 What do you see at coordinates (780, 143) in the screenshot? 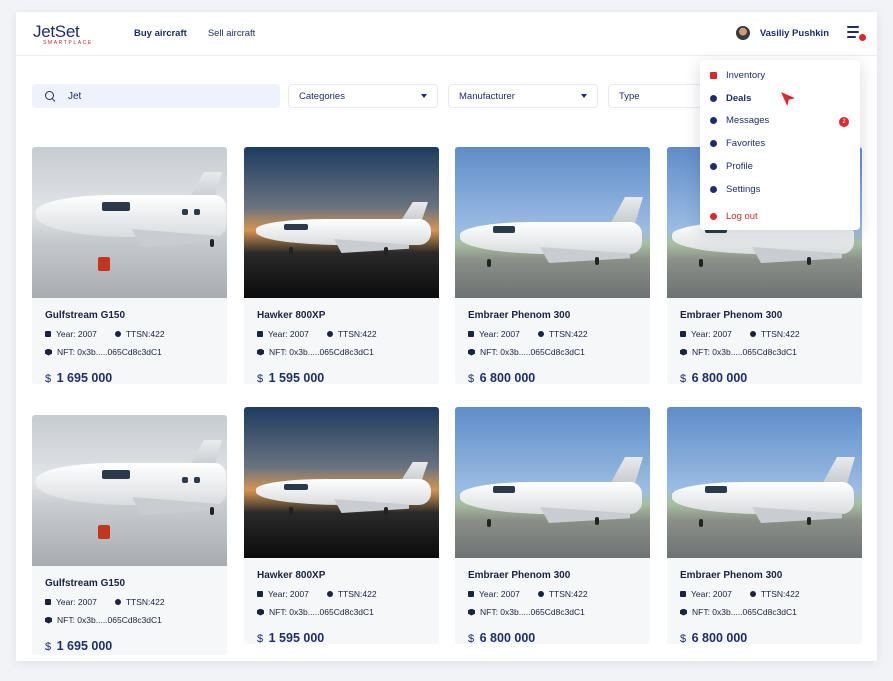
I see `menu-item-favorites: Favorites` at bounding box center [780, 143].